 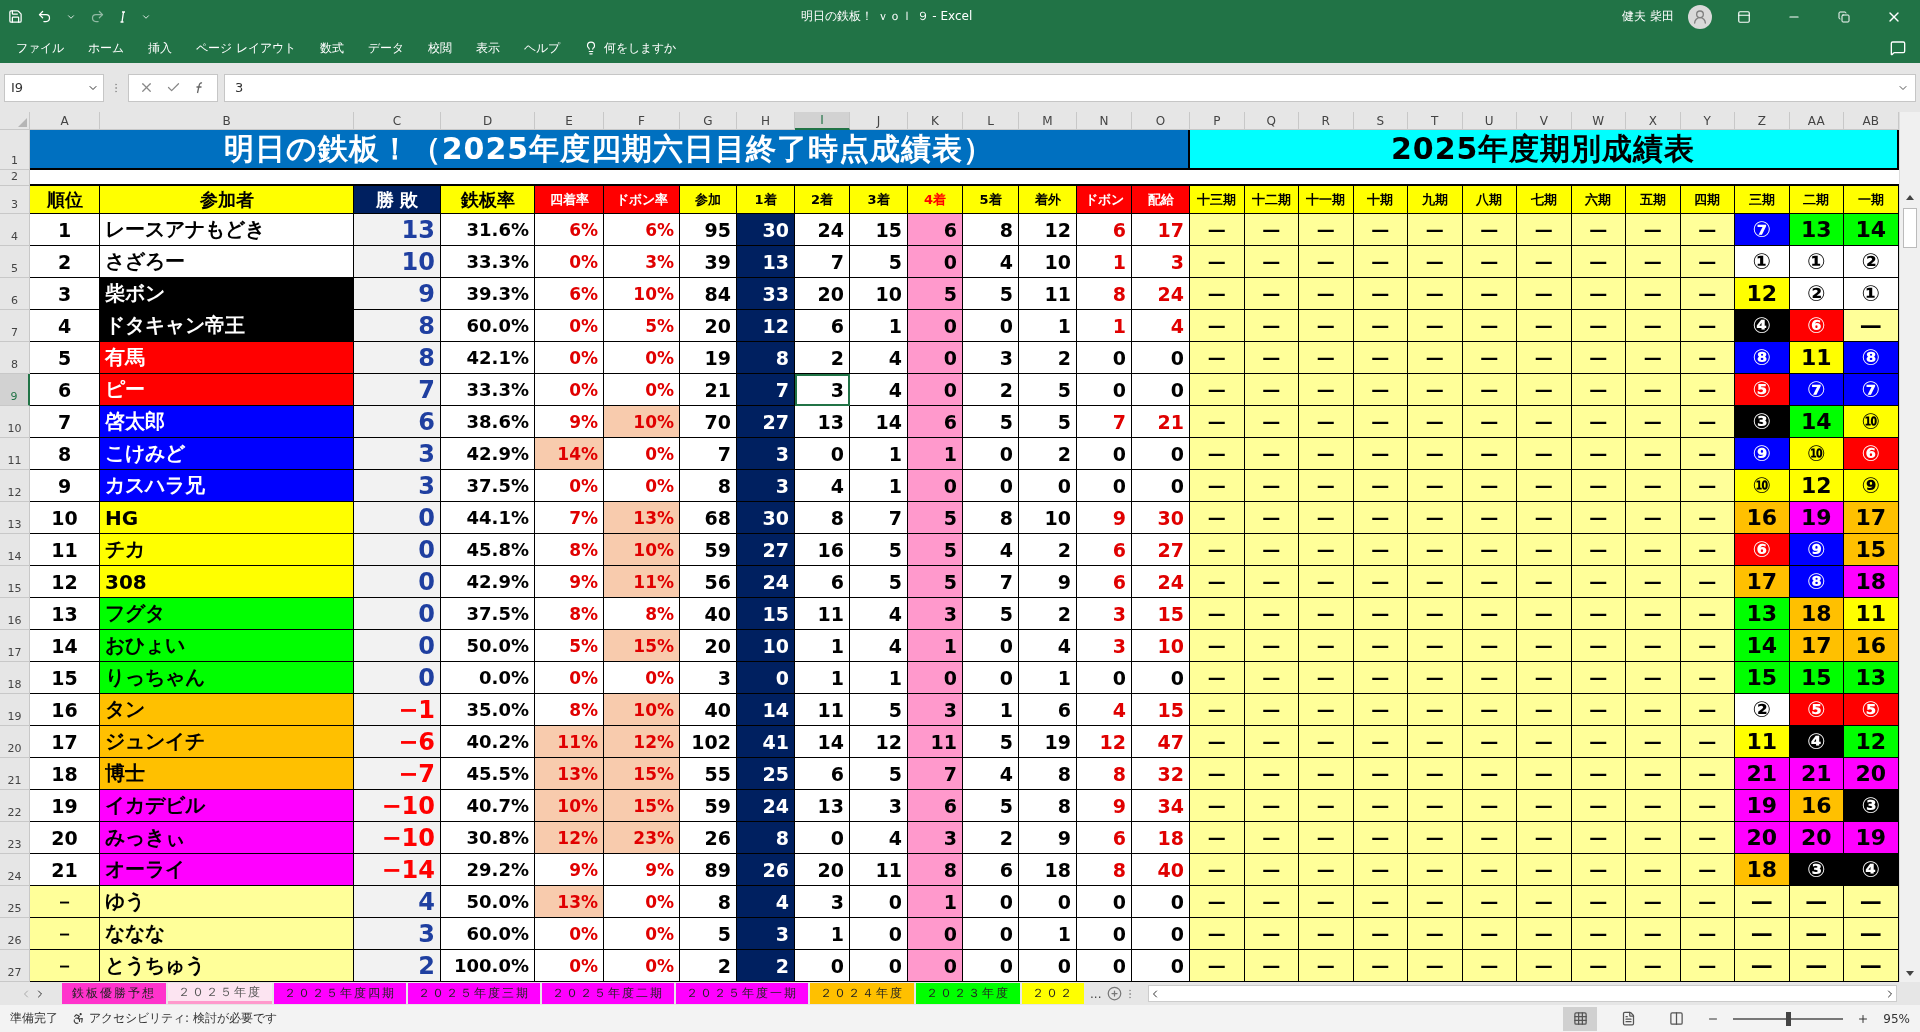 I want to click on row-header: 26, so click(x=15, y=934).